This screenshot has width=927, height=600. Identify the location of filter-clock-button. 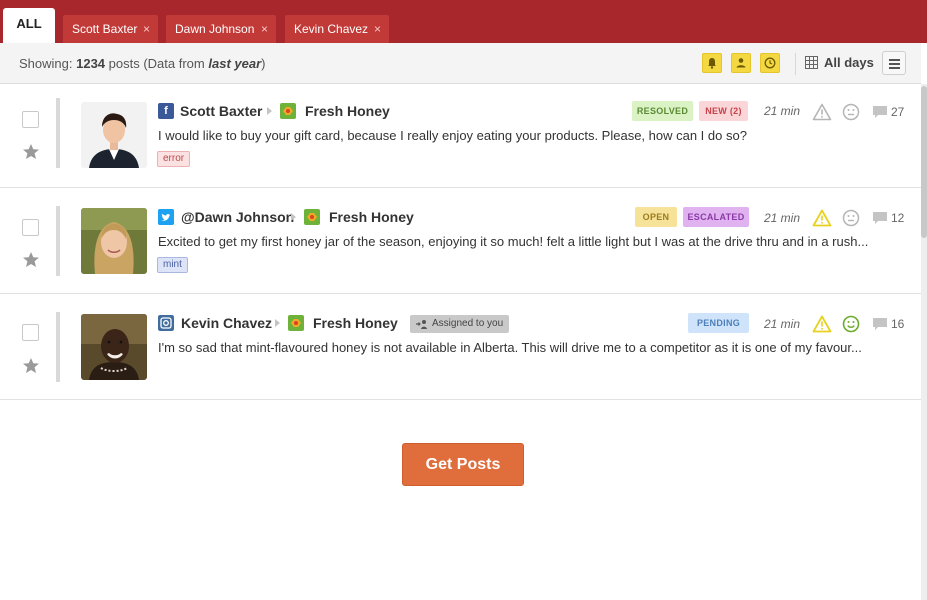
(770, 63).